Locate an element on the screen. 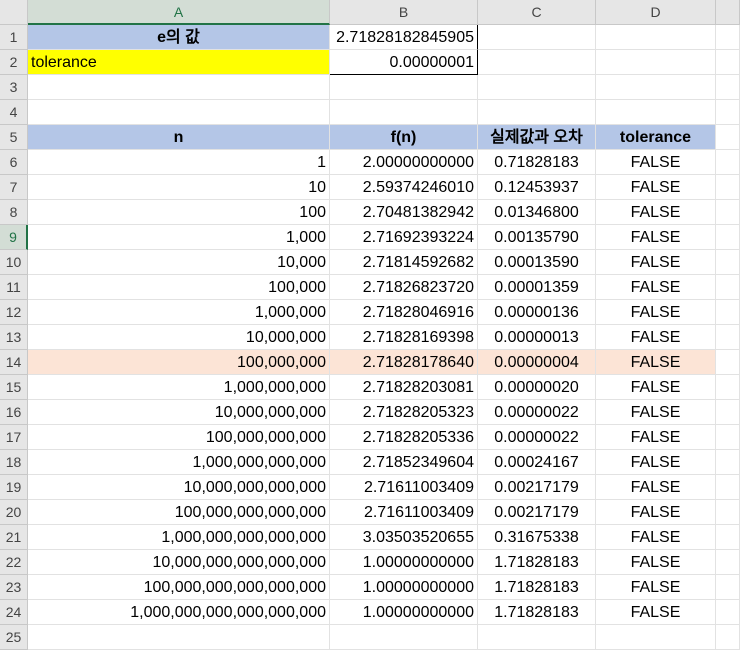 This screenshot has width=740, height=650. cell-a21: 1,000,000,000,000,000 is located at coordinates (179, 537).